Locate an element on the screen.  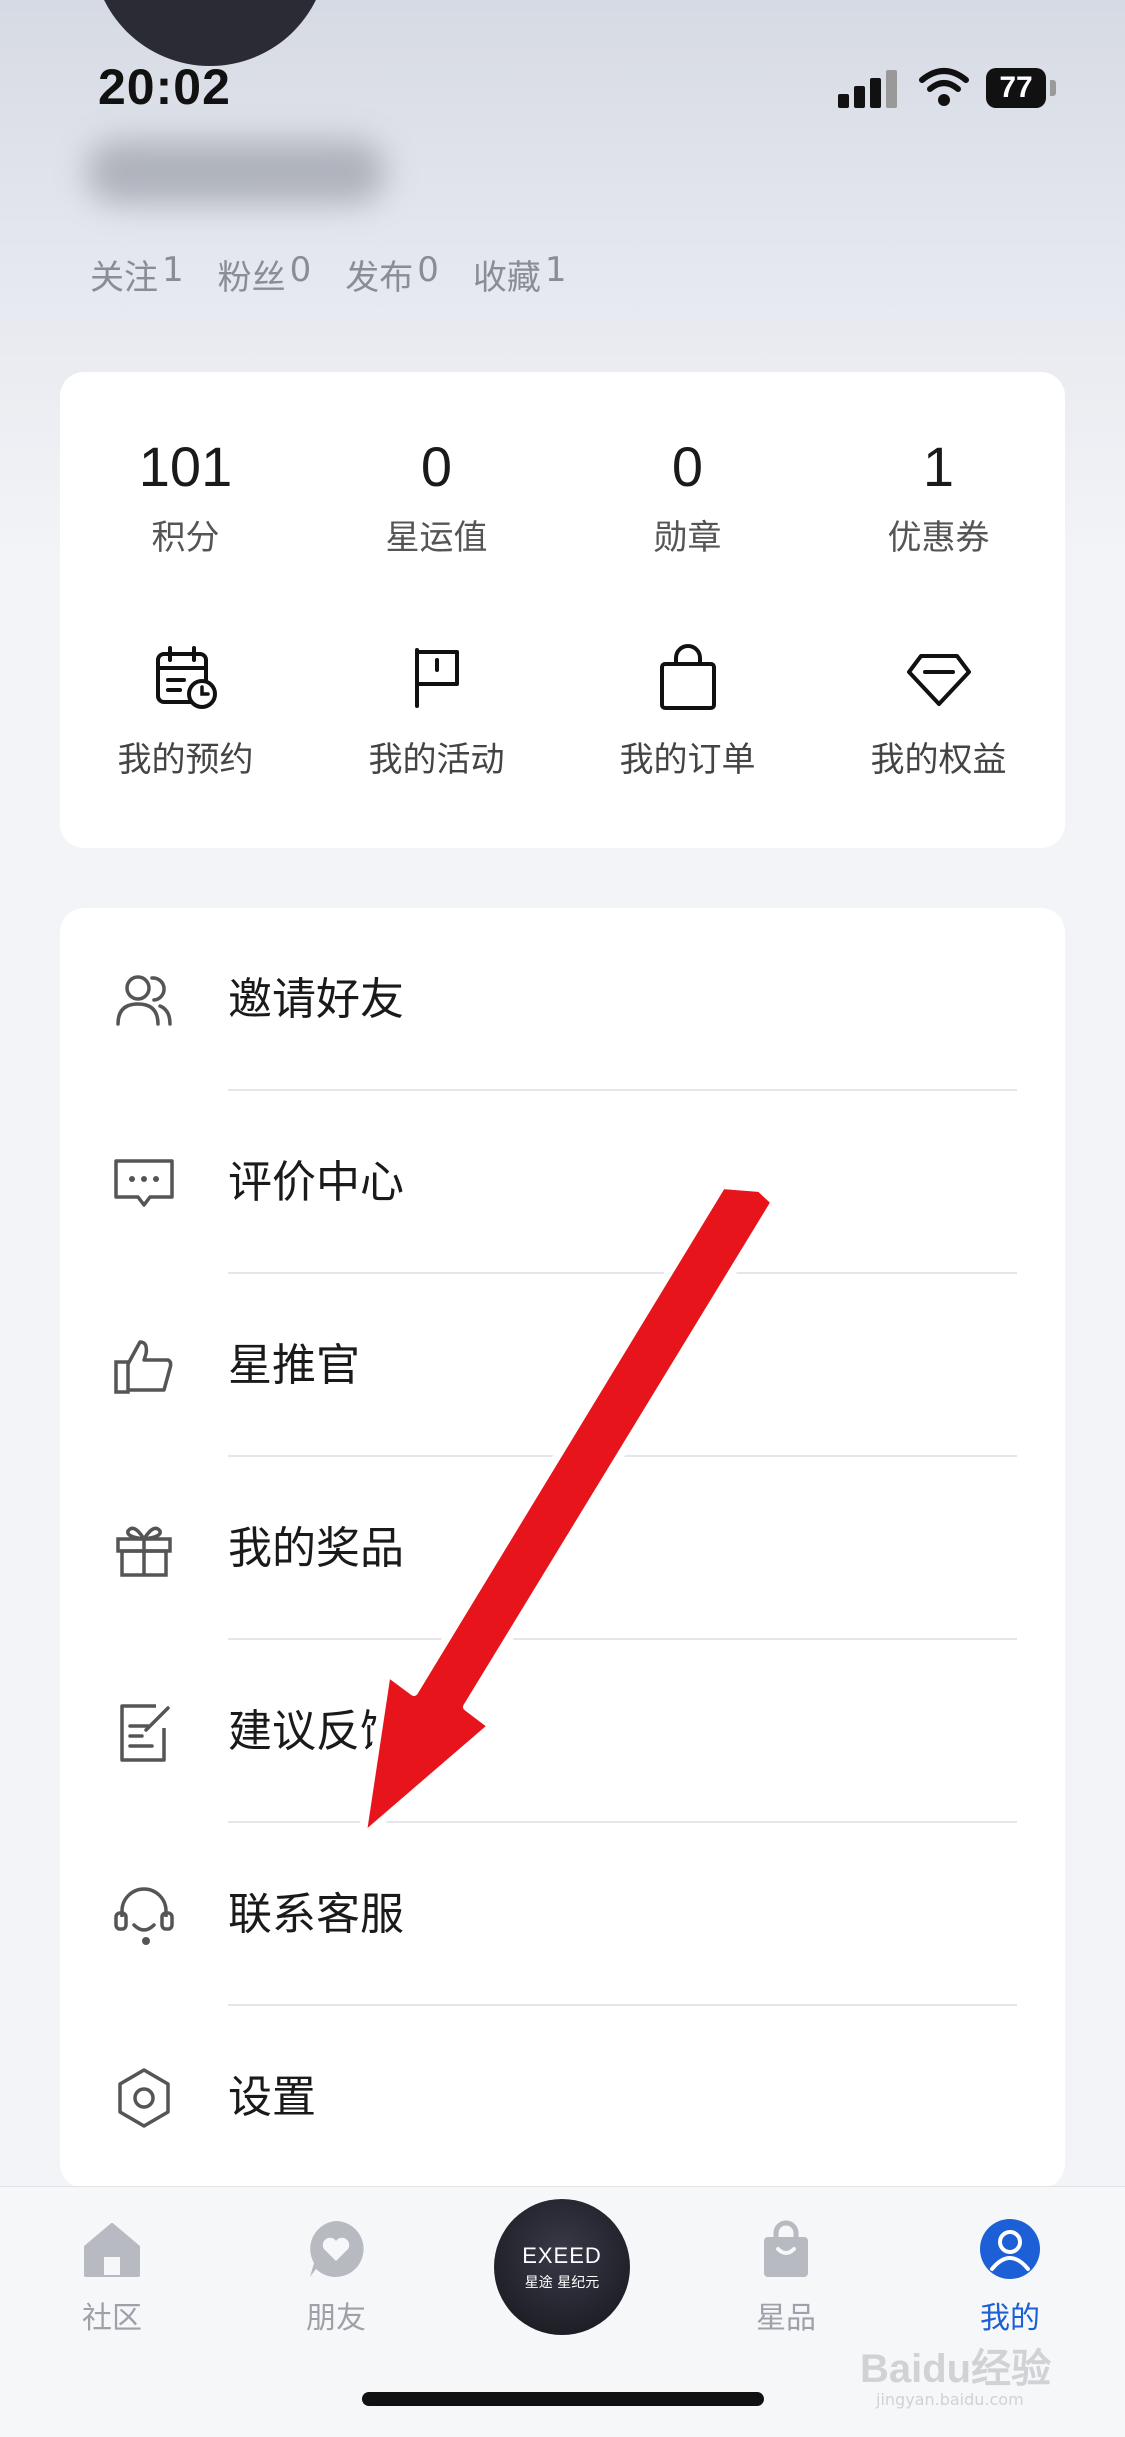
stat-fans: 粉丝 0 is located at coordinates (265, 274).